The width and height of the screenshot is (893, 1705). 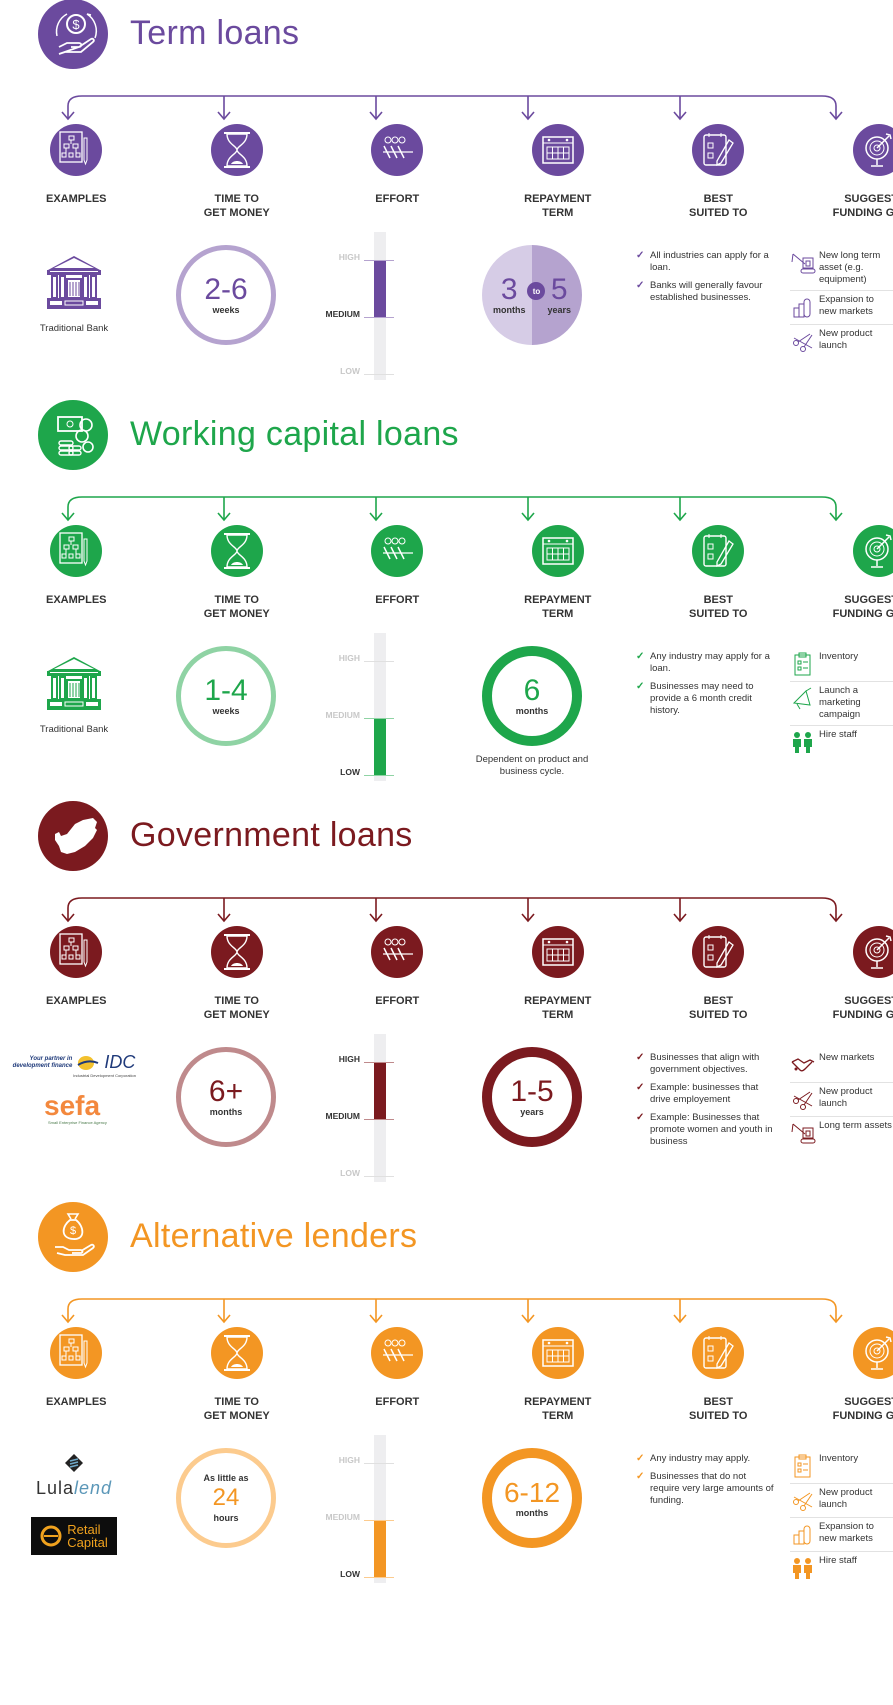 I want to click on category-column: BEST SUITED TO, so click(x=718, y=573).